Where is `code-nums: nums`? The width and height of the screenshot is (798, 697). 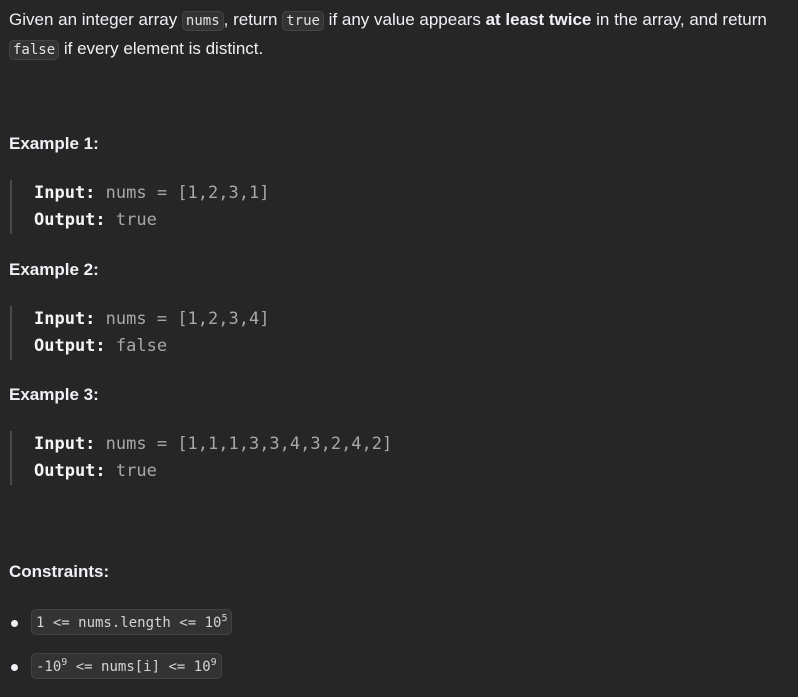 code-nums: nums is located at coordinates (202, 21).